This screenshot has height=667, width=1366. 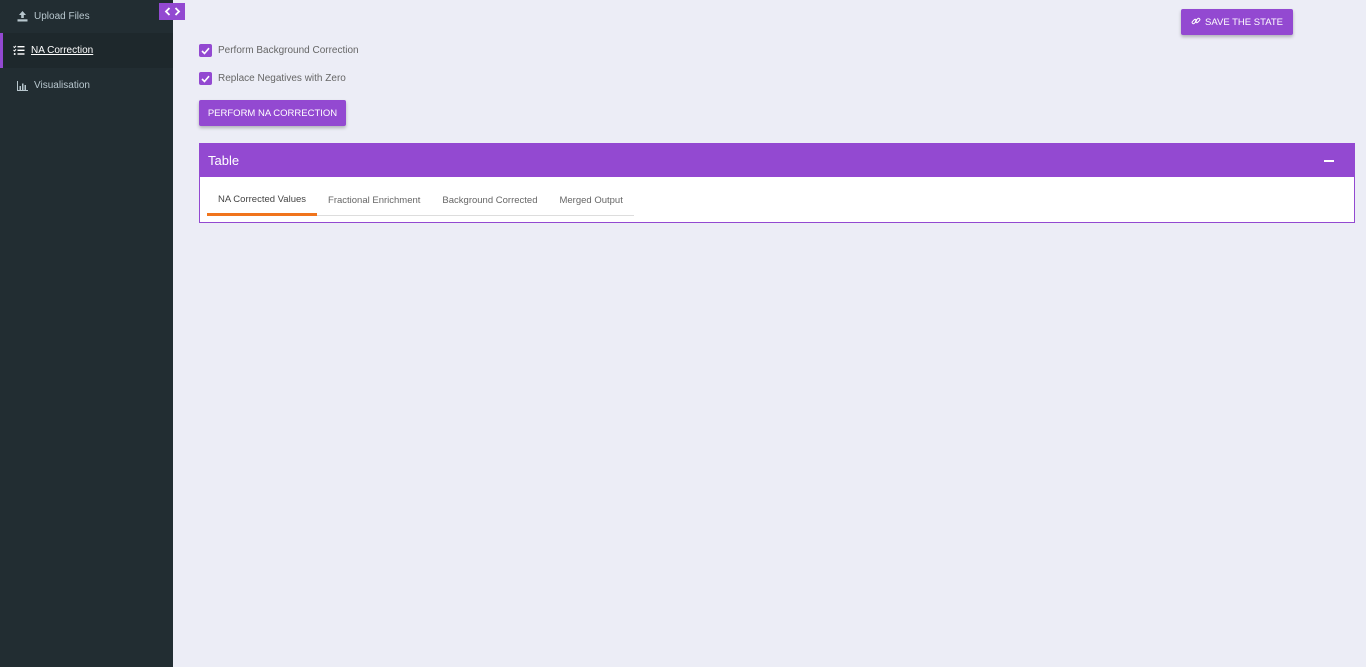 I want to click on background-correction-option: Perform Background Correction, so click(x=279, y=50).